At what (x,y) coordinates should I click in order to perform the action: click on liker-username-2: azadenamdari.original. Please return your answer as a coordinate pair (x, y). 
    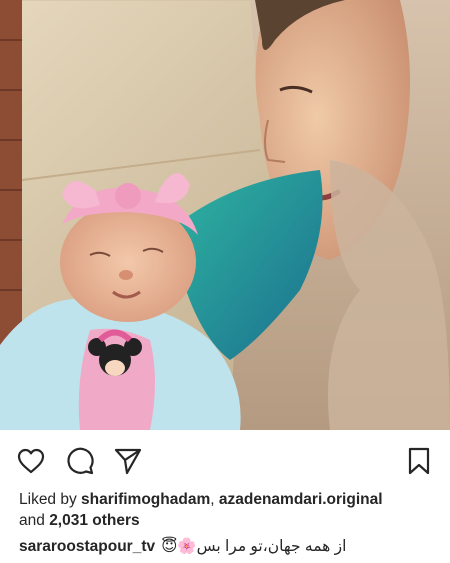
    Looking at the image, I should click on (301, 499).